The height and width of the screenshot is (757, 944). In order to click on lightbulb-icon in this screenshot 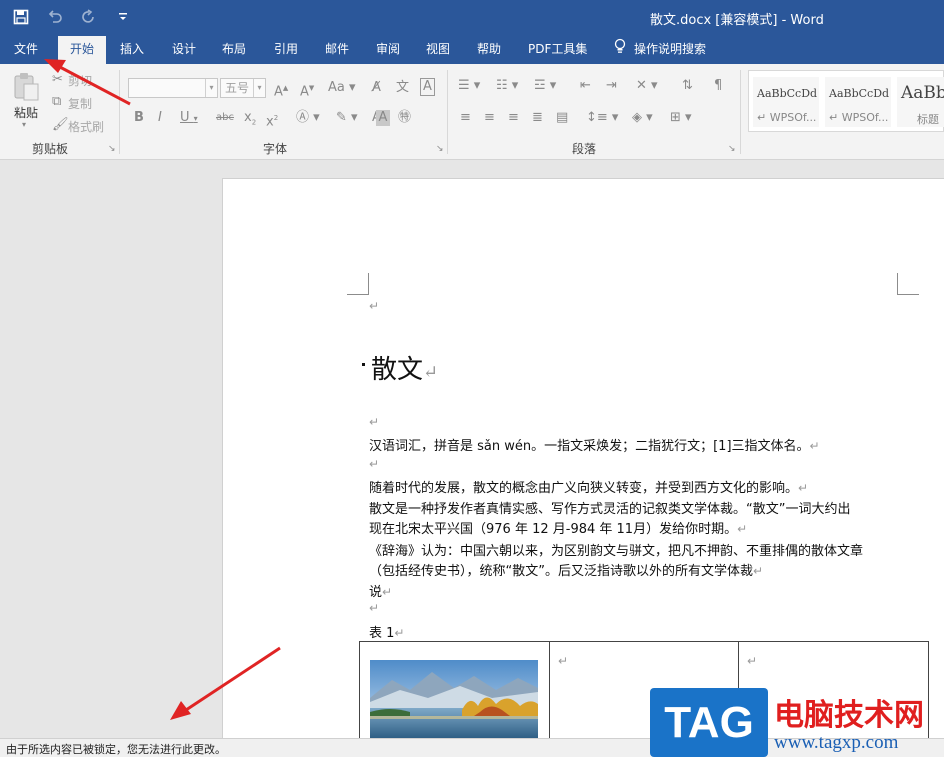, I will do `click(620, 50)`.